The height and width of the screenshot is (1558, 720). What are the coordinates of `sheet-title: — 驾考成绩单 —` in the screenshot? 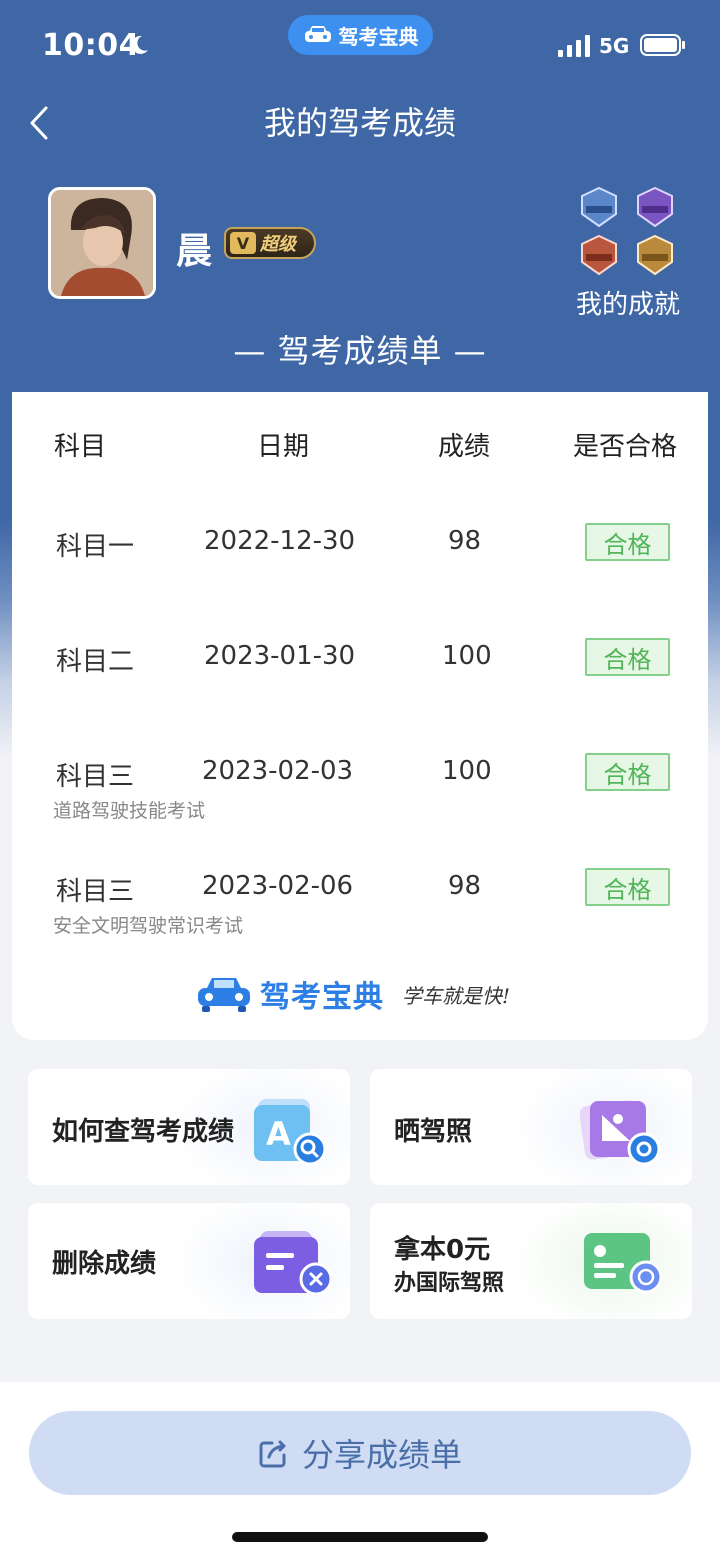 It's located at (360, 351).